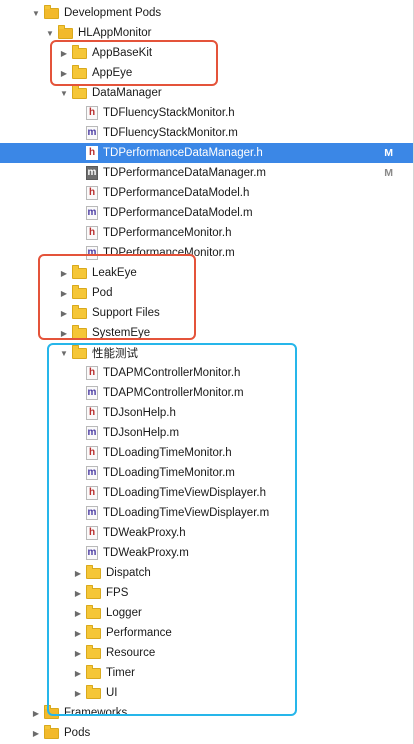 The height and width of the screenshot is (744, 414). What do you see at coordinates (167, 233) in the screenshot?
I see `item-label: TDPerformanceMonitor.h` at bounding box center [167, 233].